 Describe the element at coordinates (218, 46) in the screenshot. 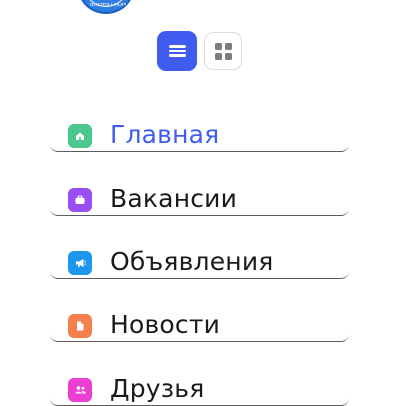

I see `grid-icon` at that location.